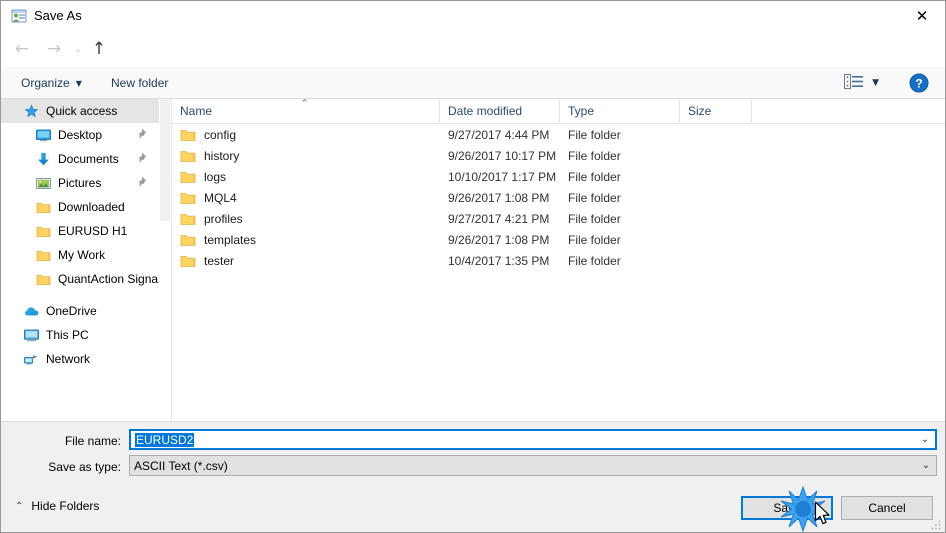  I want to click on sidebar-item-documents: Documents, so click(80, 159).